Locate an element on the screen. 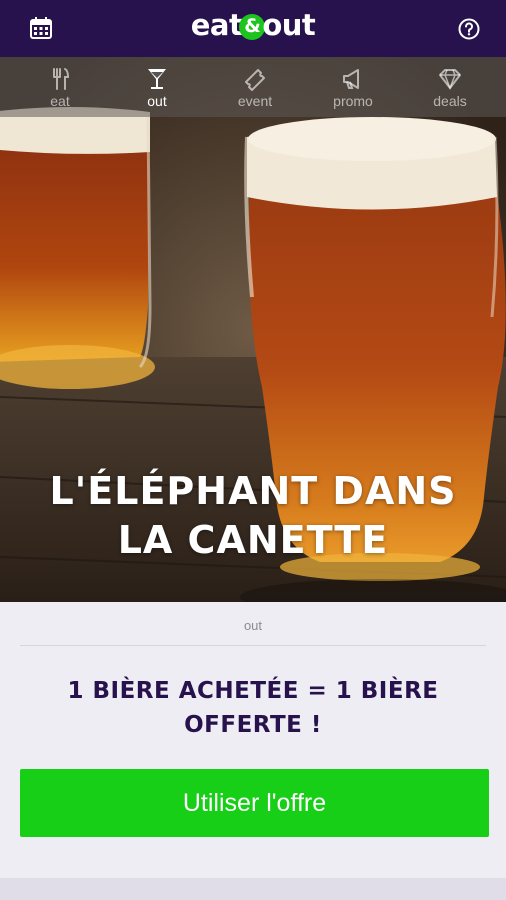 The width and height of the screenshot is (506, 900). ticket-icon is located at coordinates (255, 80).